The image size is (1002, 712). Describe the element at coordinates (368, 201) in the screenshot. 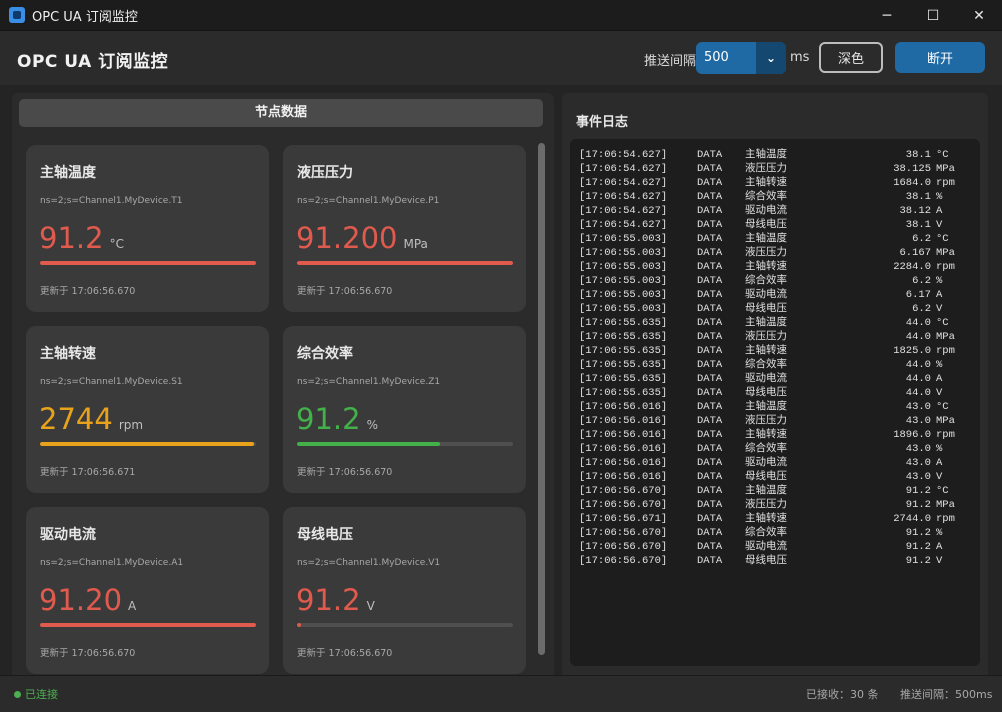

I see `node-id: ns=2;s=Channel1.MyDevice.P1` at that location.